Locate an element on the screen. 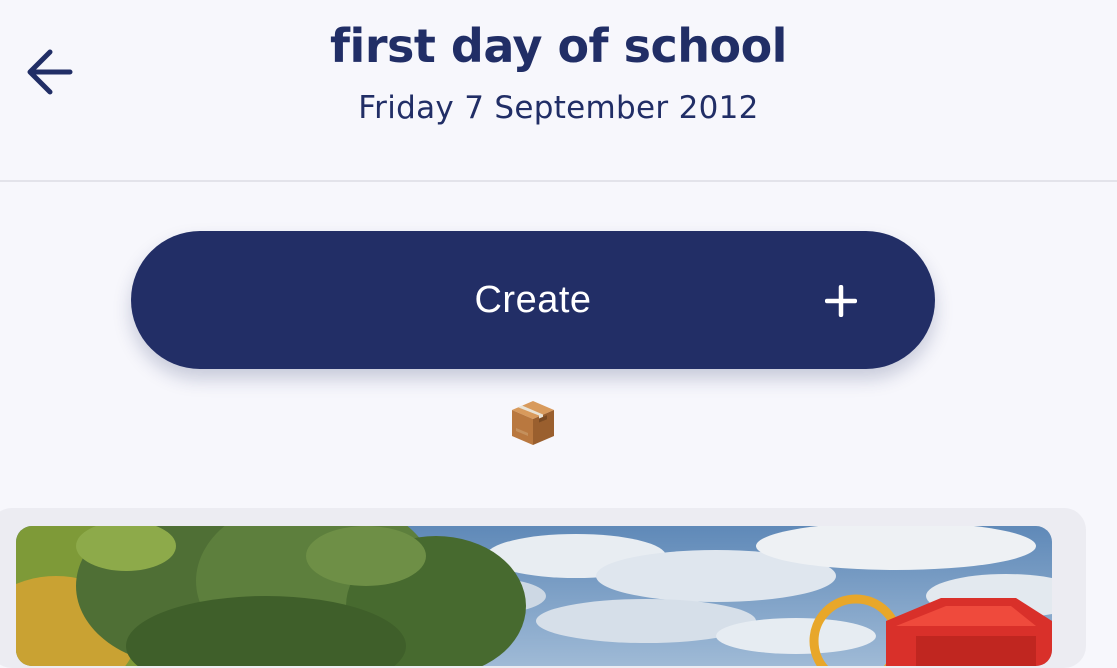 Image resolution: width=1117 pixels, height=668 pixels. create-button: Create is located at coordinates (533, 300).